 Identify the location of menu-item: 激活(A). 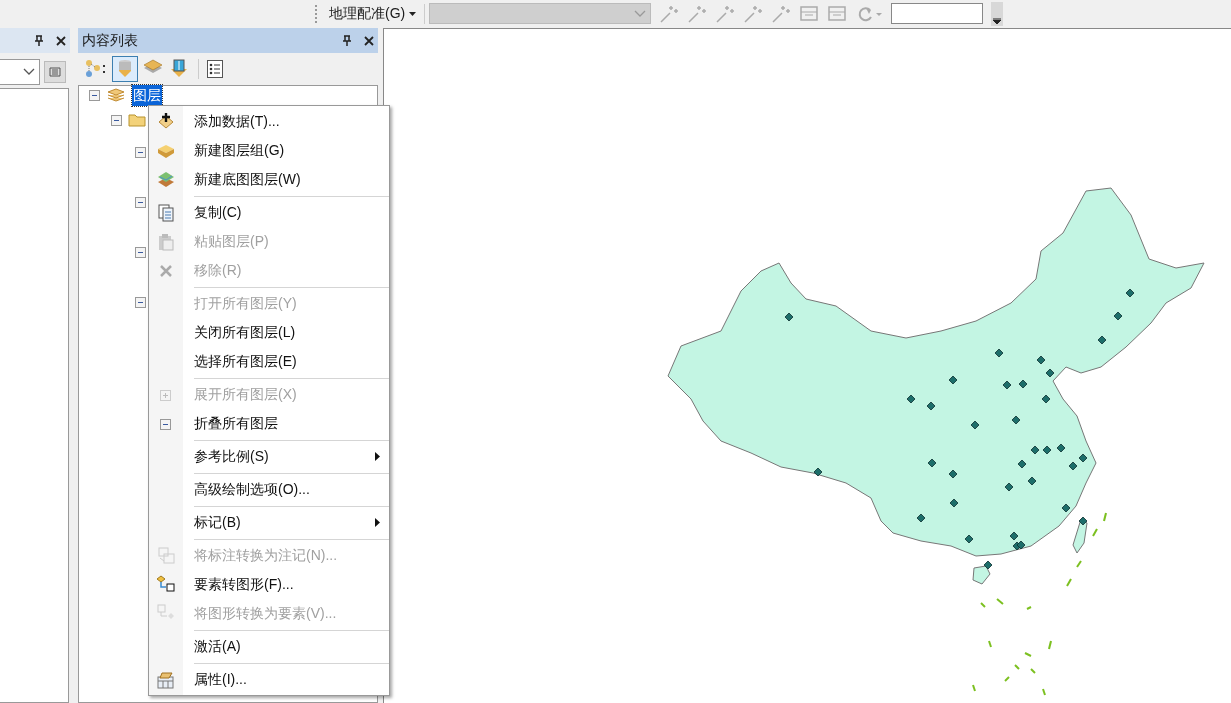
(269, 646).